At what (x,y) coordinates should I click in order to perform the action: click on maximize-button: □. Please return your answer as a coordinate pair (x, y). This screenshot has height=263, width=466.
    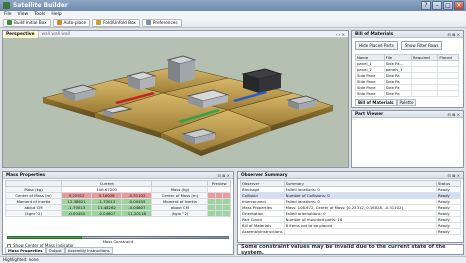
    Looking at the image, I should click on (448, 5).